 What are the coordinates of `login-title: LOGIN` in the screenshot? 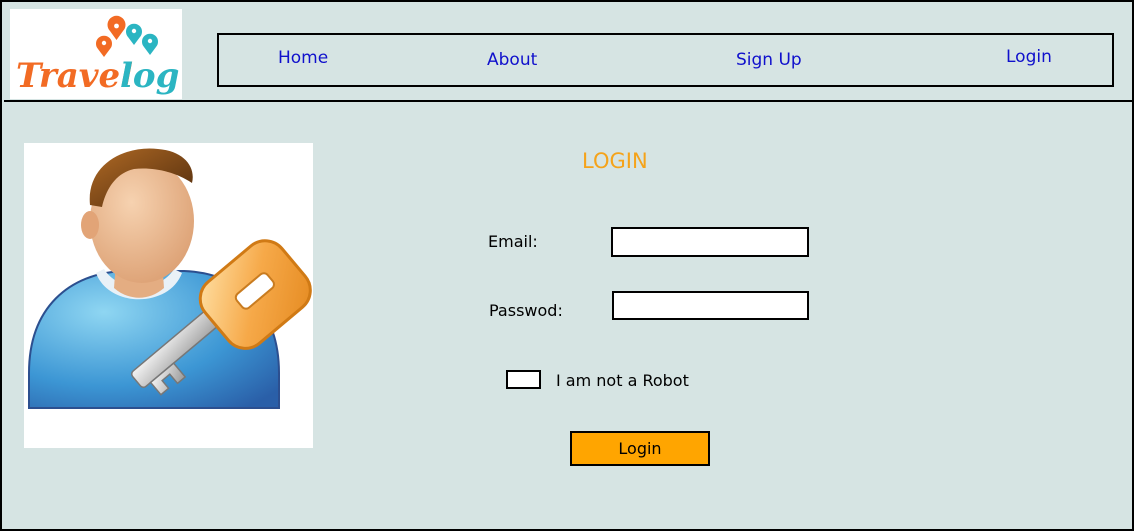 It's located at (615, 161).